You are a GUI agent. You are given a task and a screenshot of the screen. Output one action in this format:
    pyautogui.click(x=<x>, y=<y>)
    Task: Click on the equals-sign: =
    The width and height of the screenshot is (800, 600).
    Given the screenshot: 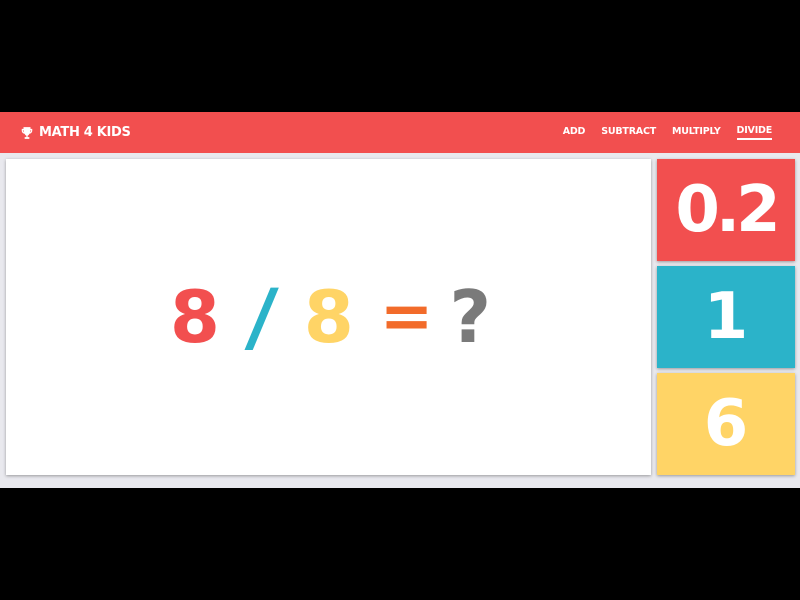 What is the action you would take?
    pyautogui.click(x=406, y=317)
    